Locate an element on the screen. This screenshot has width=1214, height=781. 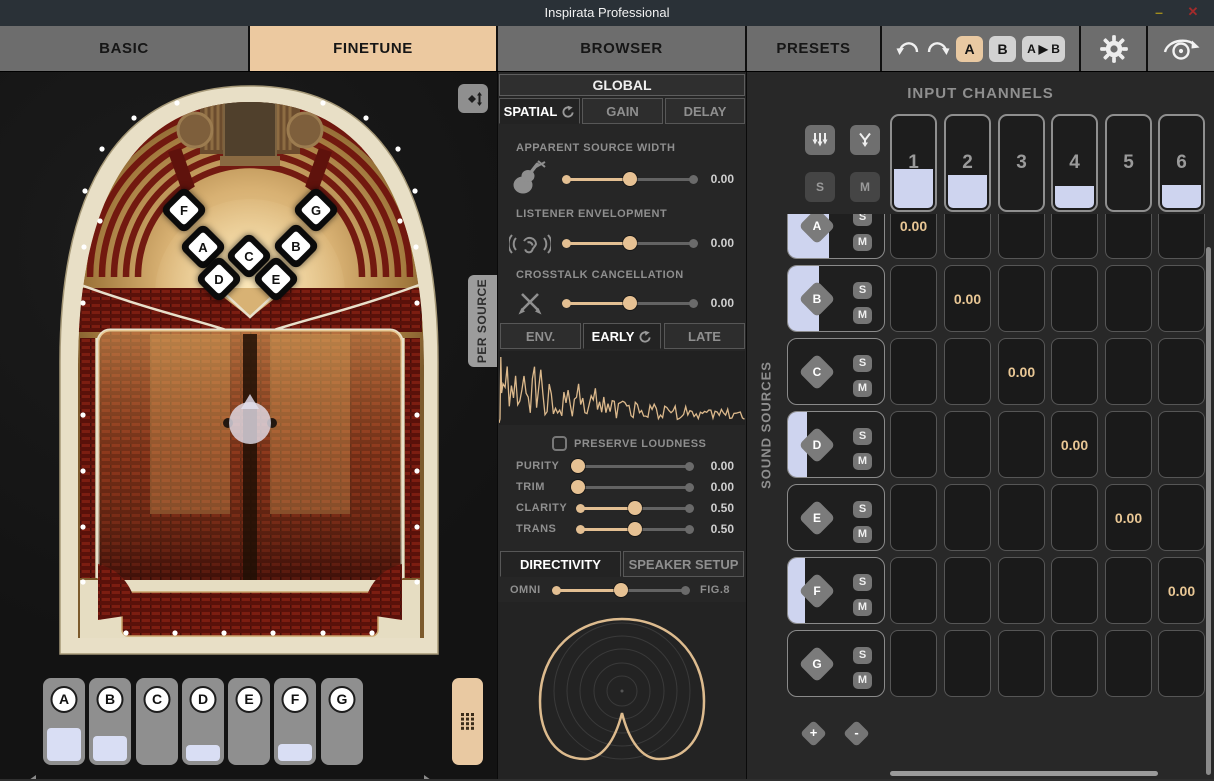
tab-presets: PRESETS is located at coordinates (813, 48).